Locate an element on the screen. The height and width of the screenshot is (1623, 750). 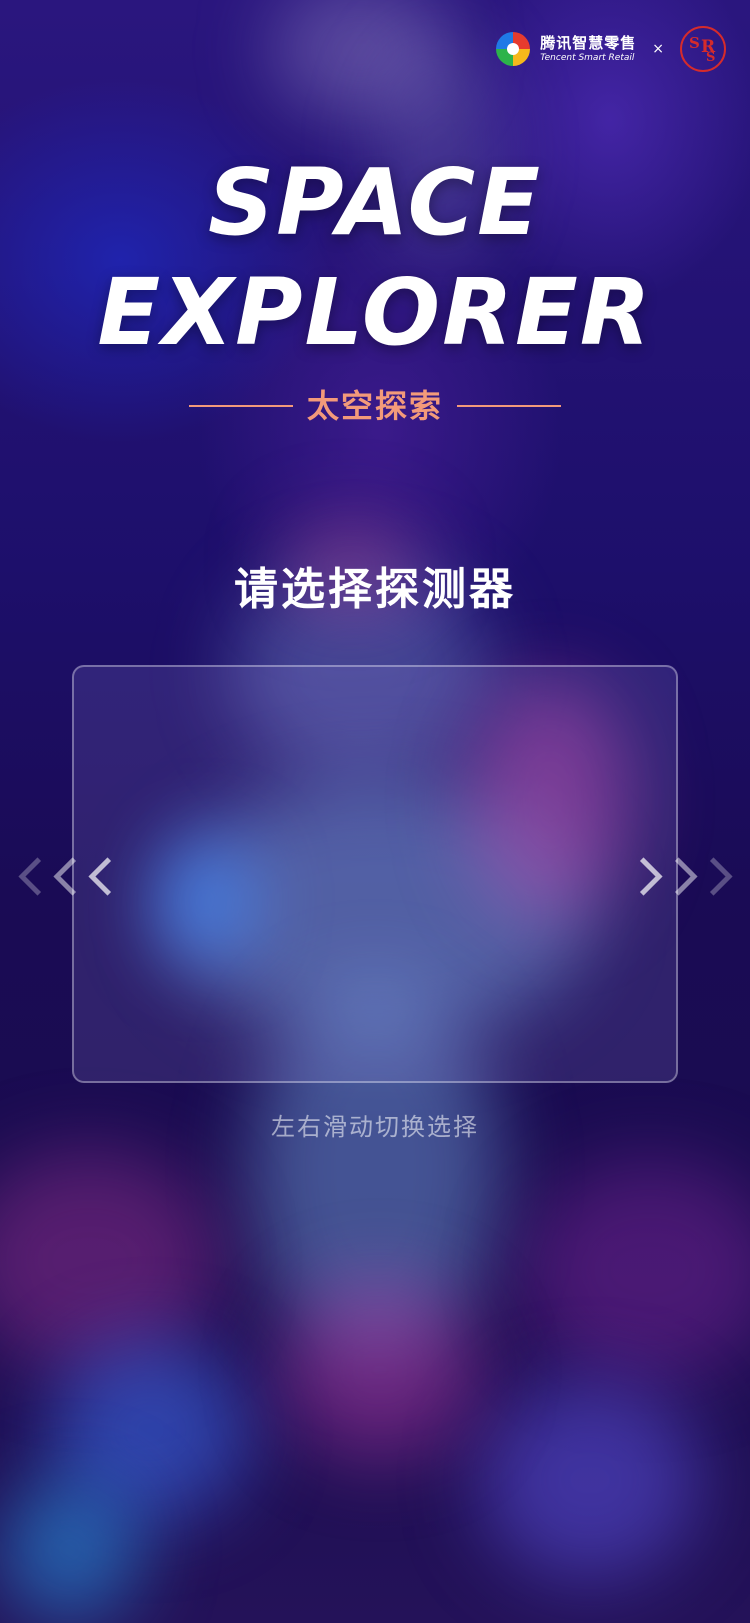
header-logos: 腾讯智慧零售 Tencent Smart Retail × S R S is located at coordinates (611, 49).